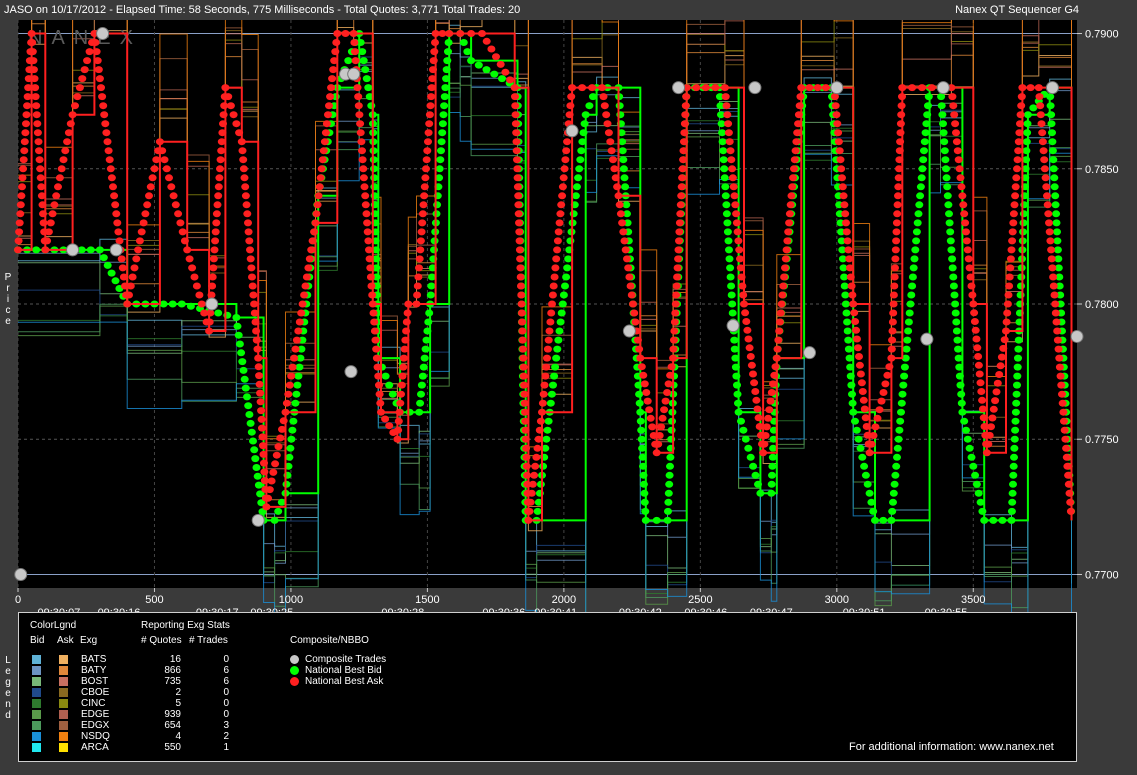 The width and height of the screenshot is (1137, 775). I want to click on bid-swatch, so click(36, 659).